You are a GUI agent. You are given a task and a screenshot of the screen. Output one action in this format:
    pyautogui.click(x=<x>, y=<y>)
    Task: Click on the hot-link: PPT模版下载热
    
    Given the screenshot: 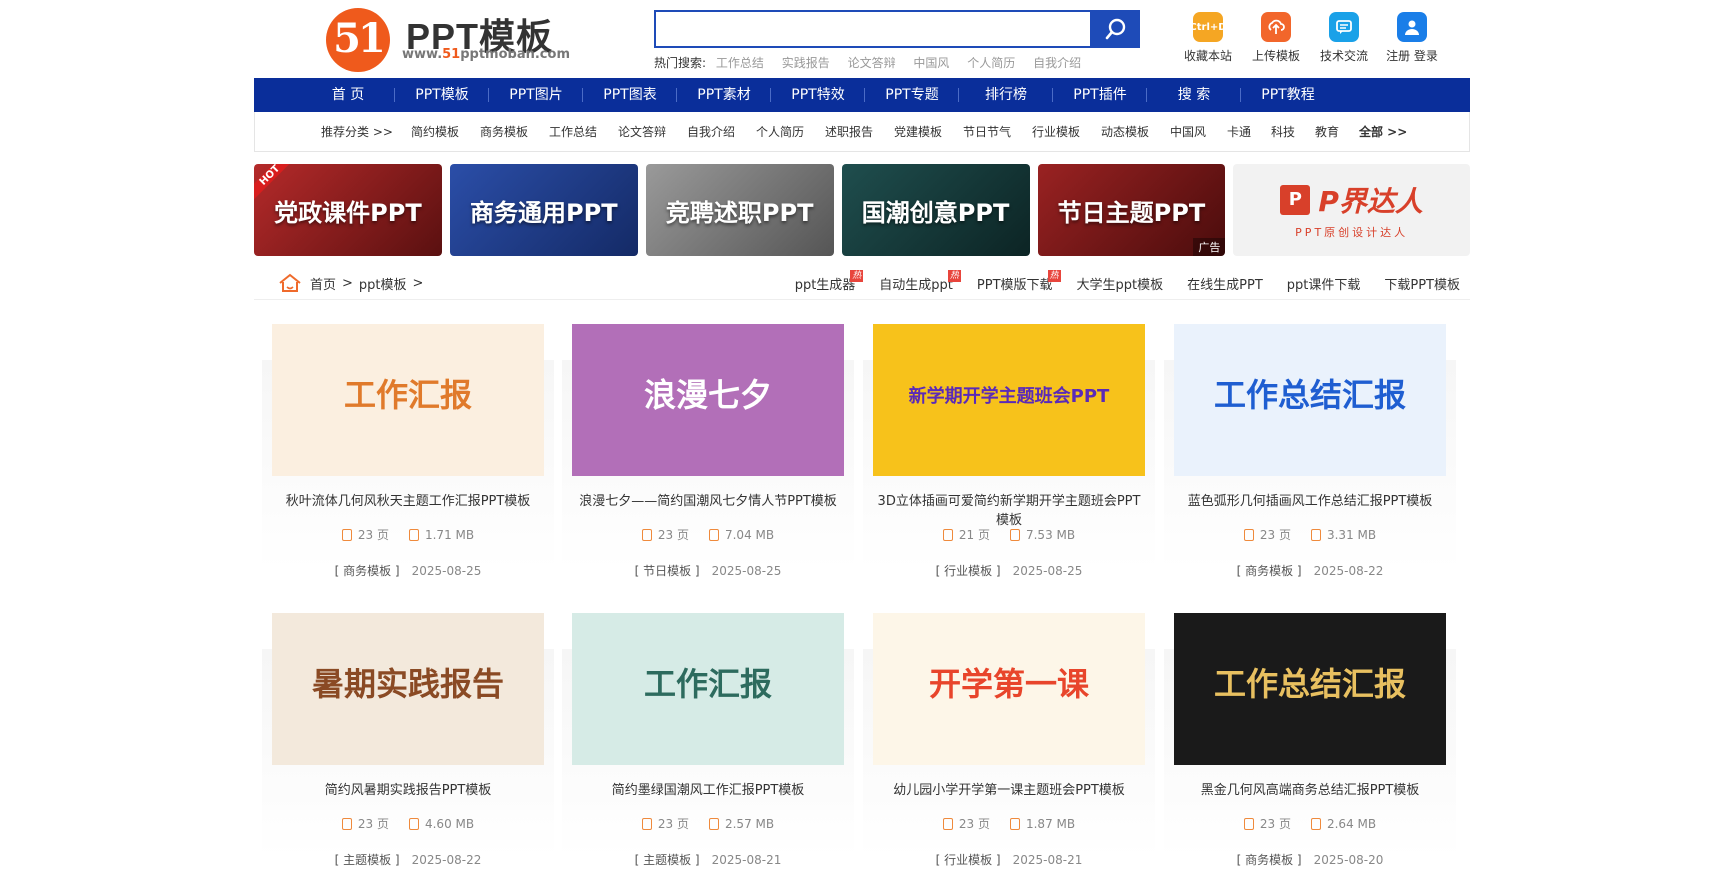 What is the action you would take?
    pyautogui.click(x=1019, y=281)
    